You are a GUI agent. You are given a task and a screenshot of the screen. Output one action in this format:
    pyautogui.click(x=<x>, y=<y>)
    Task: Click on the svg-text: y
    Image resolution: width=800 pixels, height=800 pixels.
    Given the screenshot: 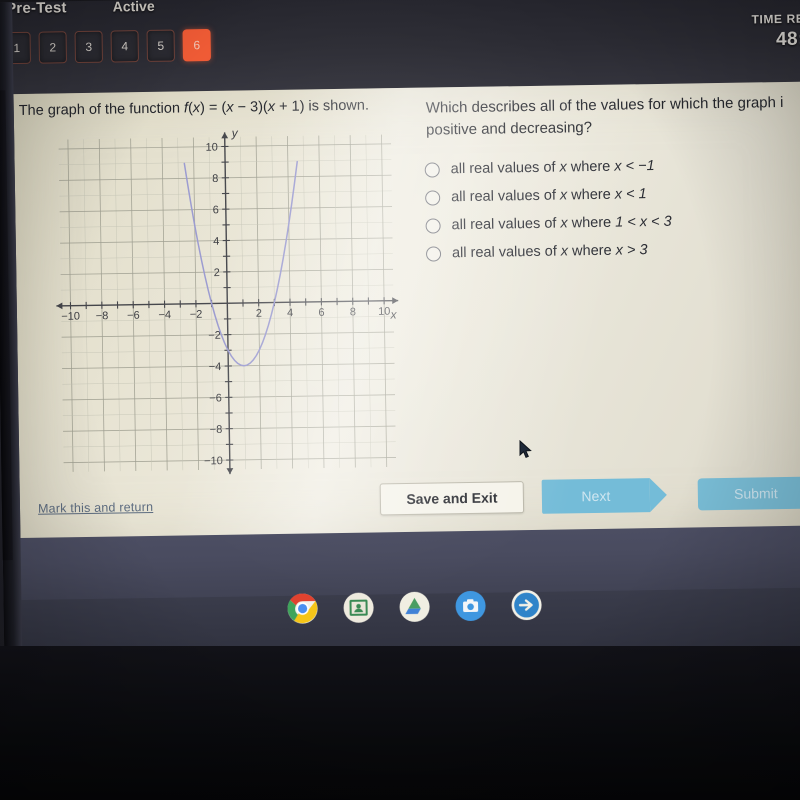 What is the action you would take?
    pyautogui.click(x=235, y=134)
    